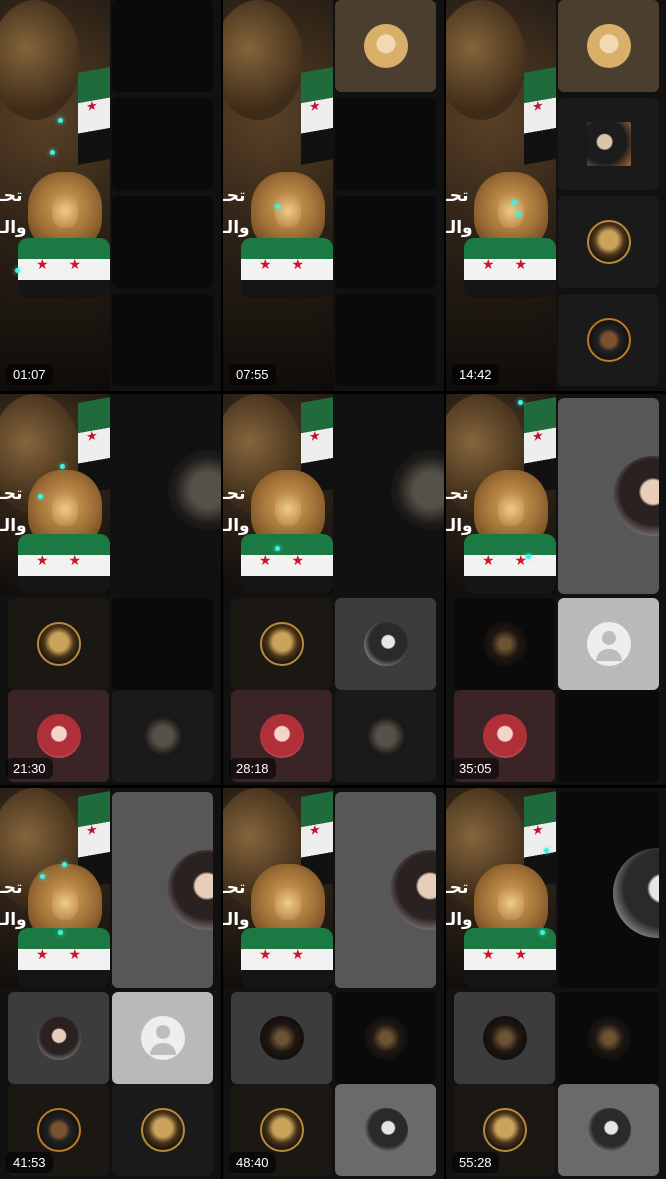 This screenshot has height=1179, width=666. I want to click on video-thumbnail-5: تحـوالـ 28:18, so click(333, 589).